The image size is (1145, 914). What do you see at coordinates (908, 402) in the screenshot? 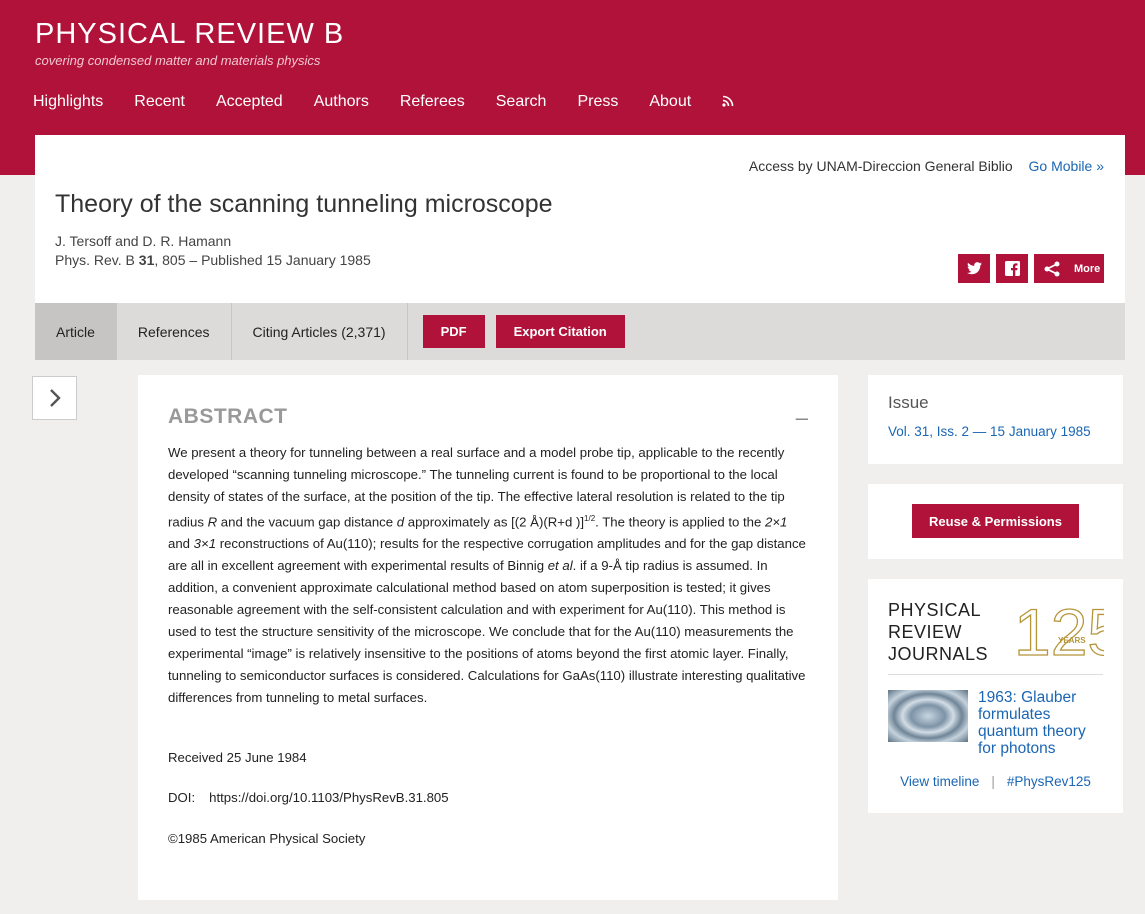
I see `issue-heading: Issue` at bounding box center [908, 402].